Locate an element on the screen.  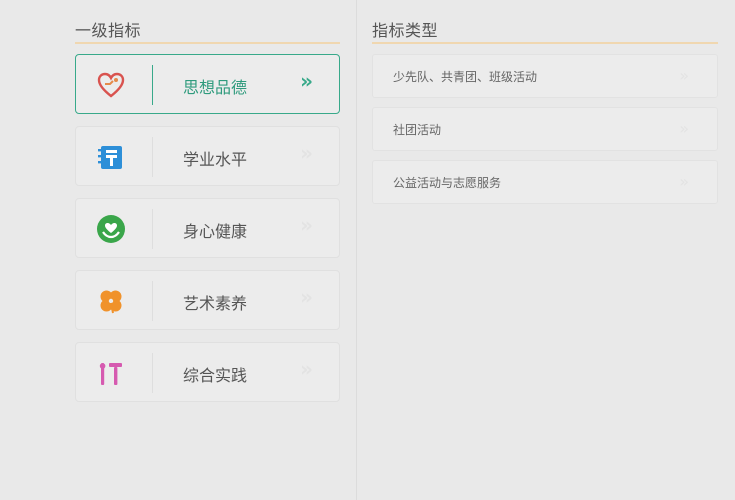
category-label: 综合实践 is located at coordinates (215, 375).